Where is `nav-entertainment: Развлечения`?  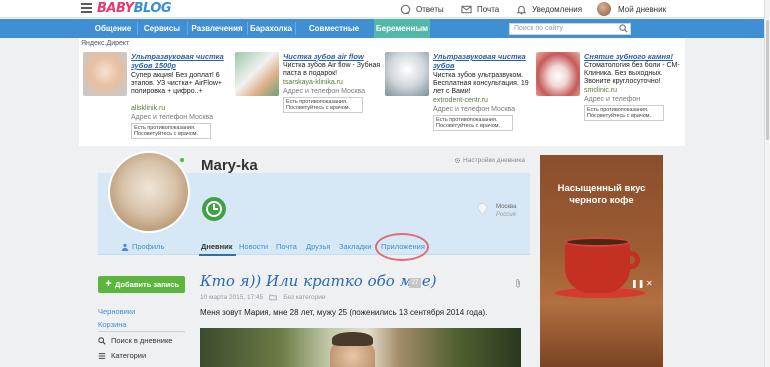
nav-entertainment: Развлечения is located at coordinates (217, 28).